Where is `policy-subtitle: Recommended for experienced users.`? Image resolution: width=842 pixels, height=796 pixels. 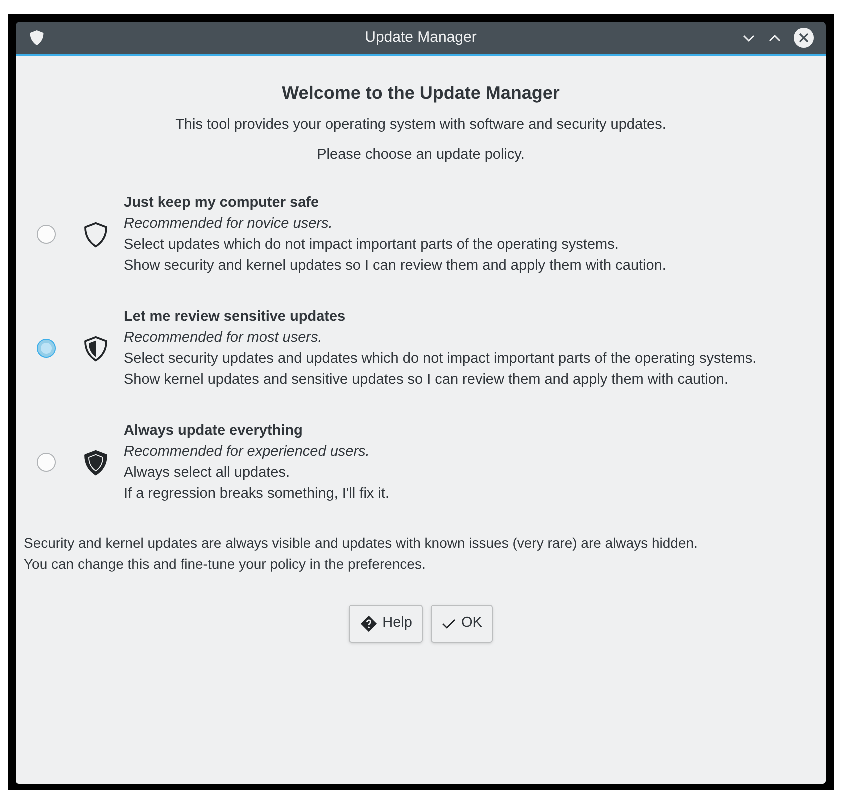 policy-subtitle: Recommended for experienced users. is located at coordinates (247, 452).